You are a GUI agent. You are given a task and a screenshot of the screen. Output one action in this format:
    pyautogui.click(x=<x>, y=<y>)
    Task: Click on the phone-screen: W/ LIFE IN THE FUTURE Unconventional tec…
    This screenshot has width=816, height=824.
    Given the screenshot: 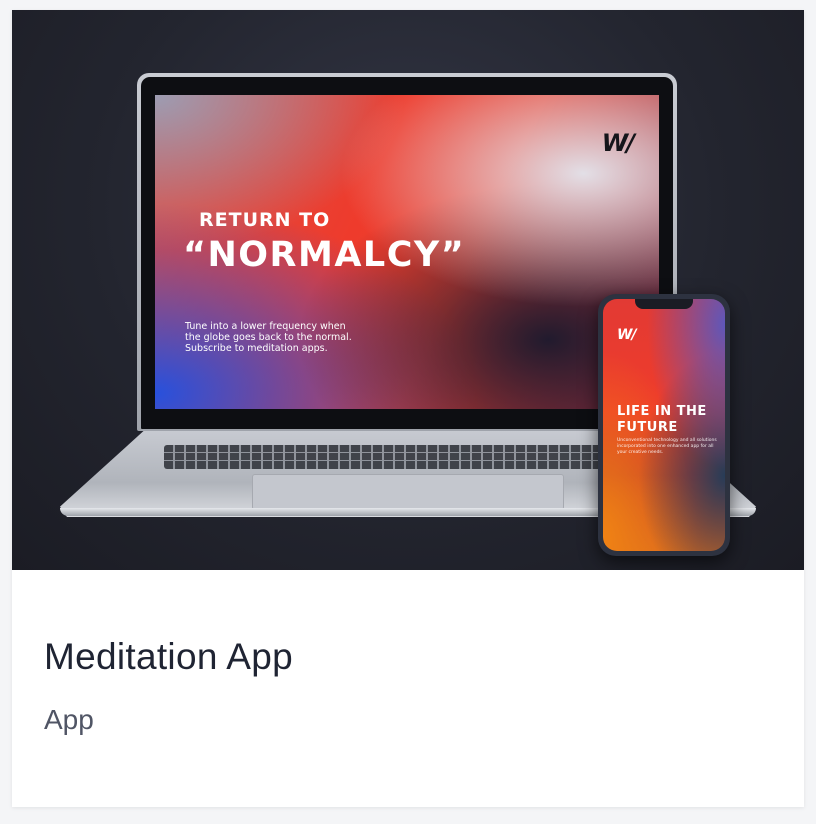 What is the action you would take?
    pyautogui.click(x=664, y=425)
    